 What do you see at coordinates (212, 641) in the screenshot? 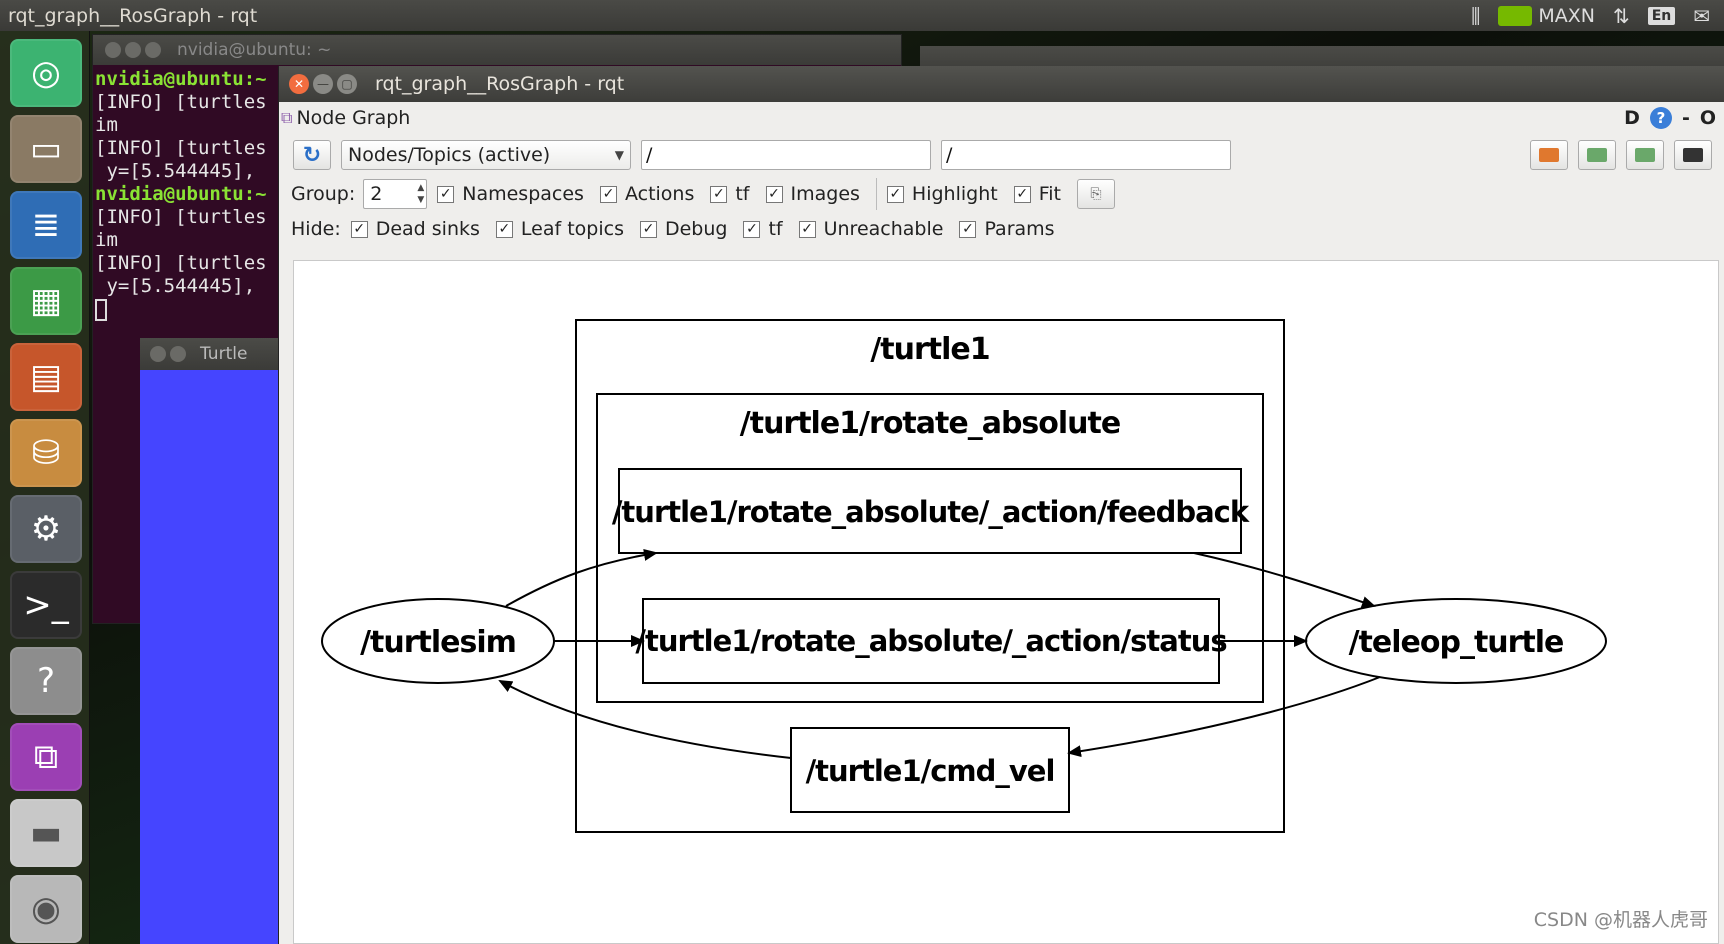
I see `turtlesim-window: Turtle` at bounding box center [212, 641].